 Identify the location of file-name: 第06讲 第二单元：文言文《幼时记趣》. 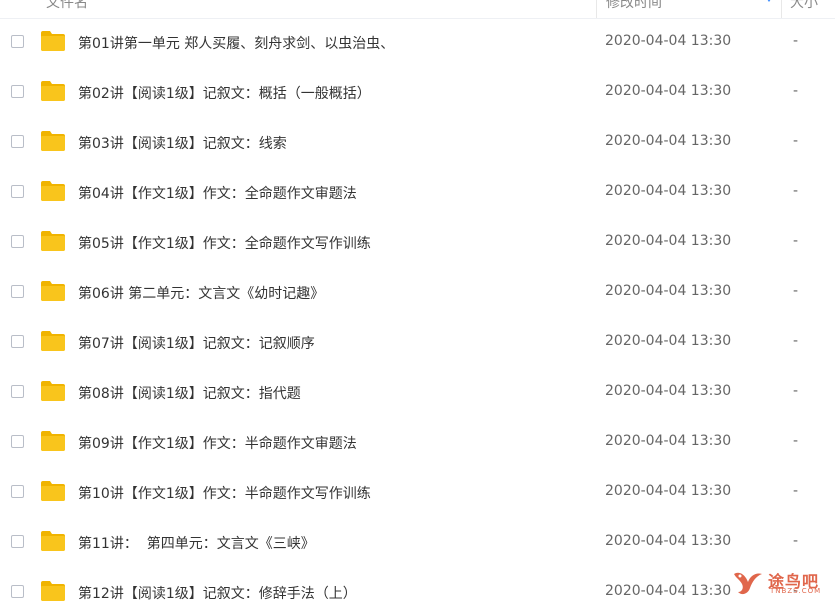
(201, 293).